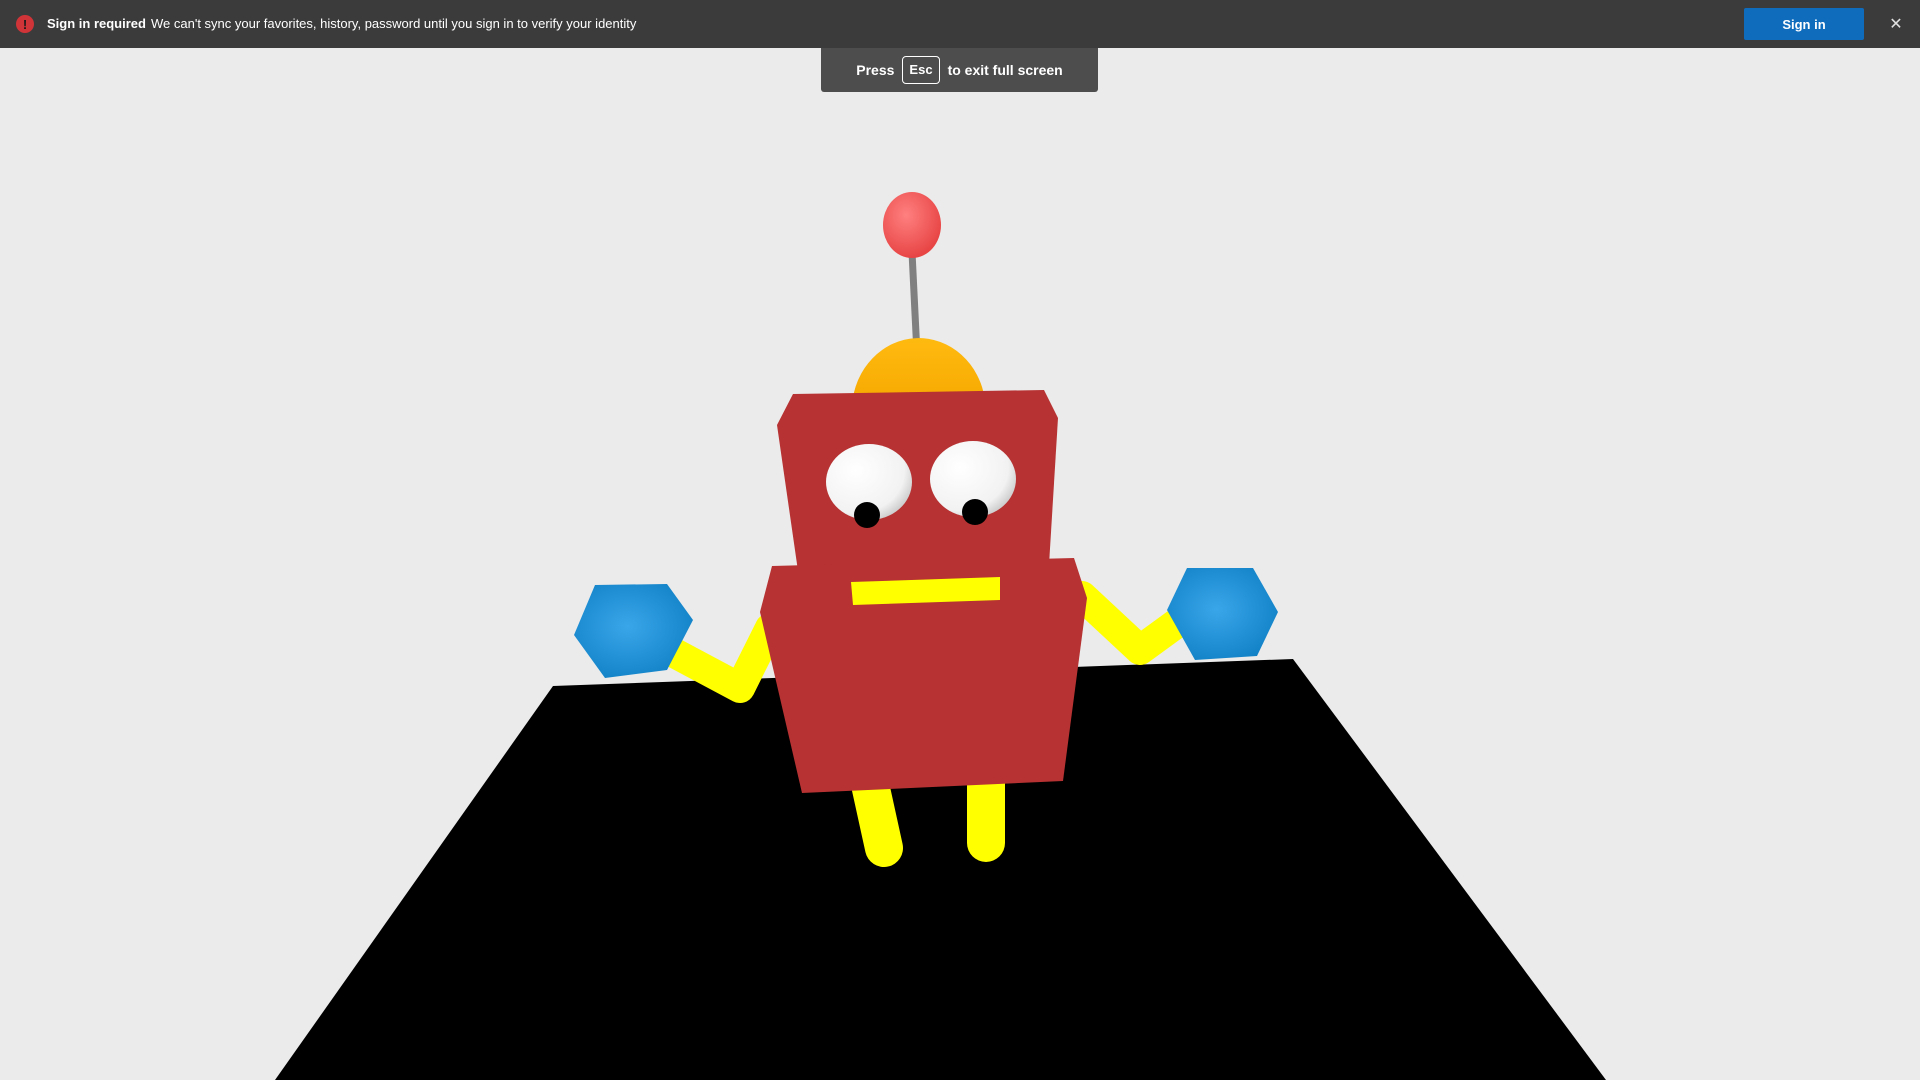  I want to click on left-pupil, so click(867, 515).